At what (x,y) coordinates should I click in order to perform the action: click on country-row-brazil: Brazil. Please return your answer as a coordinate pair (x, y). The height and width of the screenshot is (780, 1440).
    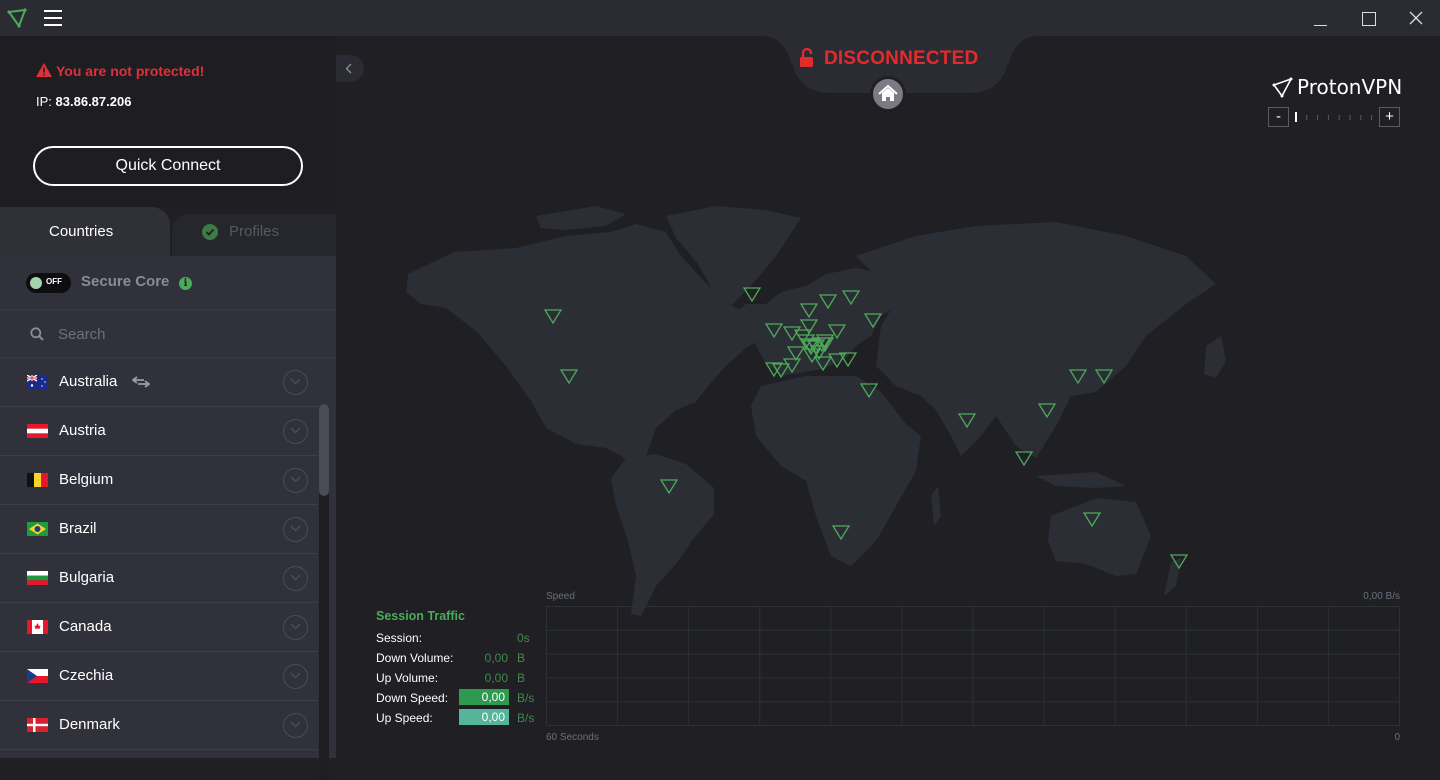
    Looking at the image, I should click on (159, 529).